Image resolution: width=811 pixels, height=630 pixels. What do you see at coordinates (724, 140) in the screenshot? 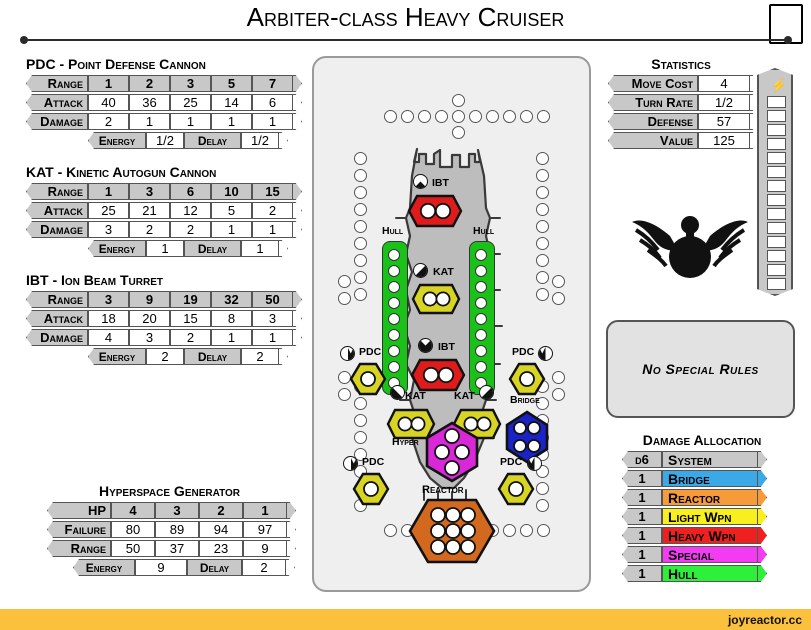
I see `stat-value-value: 125` at bounding box center [724, 140].